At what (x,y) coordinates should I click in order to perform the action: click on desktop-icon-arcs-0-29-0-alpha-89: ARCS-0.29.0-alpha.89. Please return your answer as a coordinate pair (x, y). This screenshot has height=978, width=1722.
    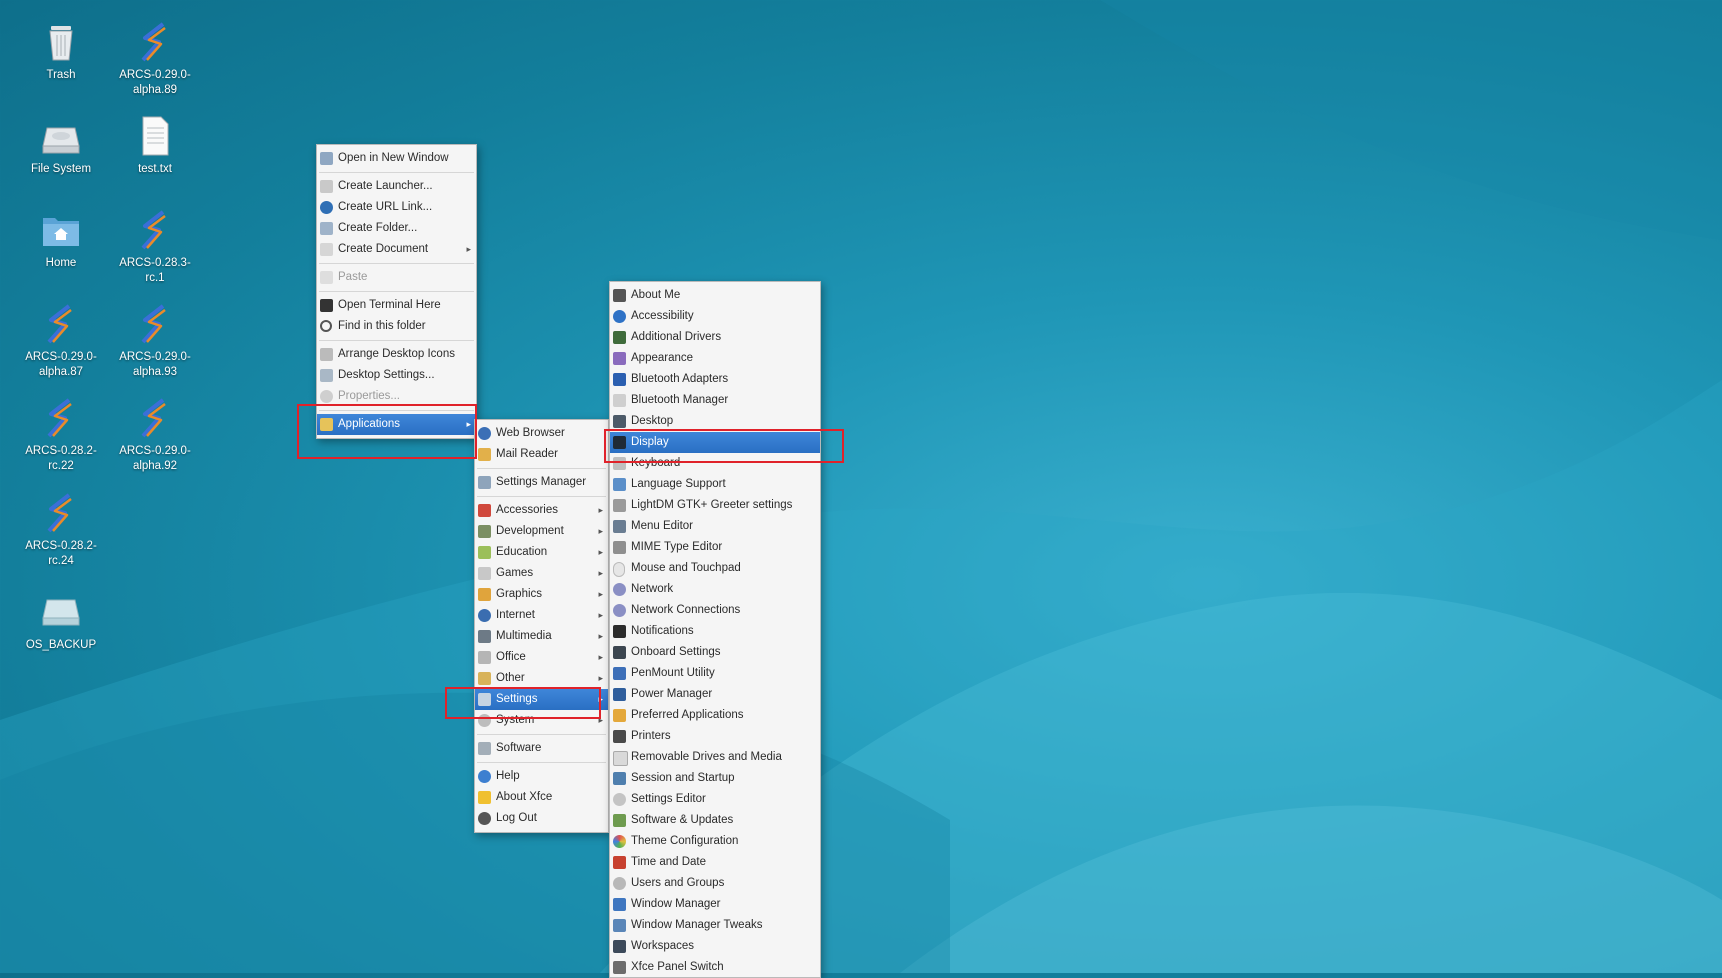
    Looking at the image, I should click on (155, 59).